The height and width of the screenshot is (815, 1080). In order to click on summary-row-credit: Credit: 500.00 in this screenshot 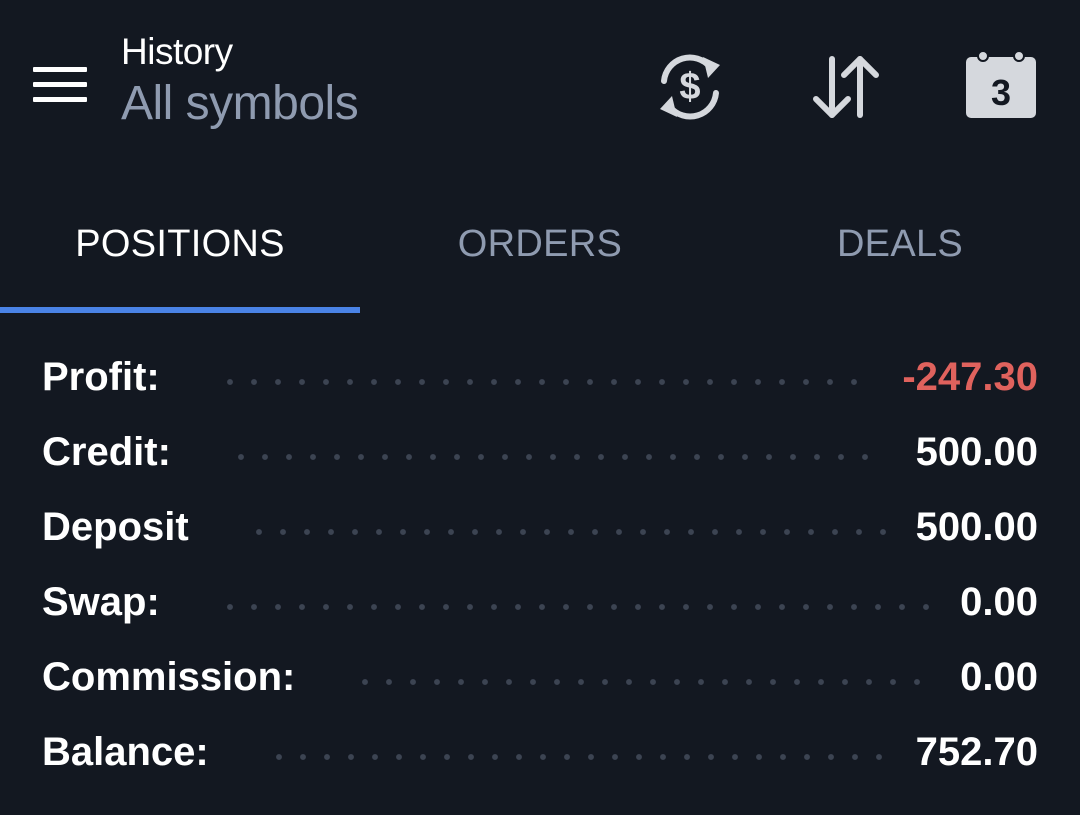, I will do `click(540, 452)`.